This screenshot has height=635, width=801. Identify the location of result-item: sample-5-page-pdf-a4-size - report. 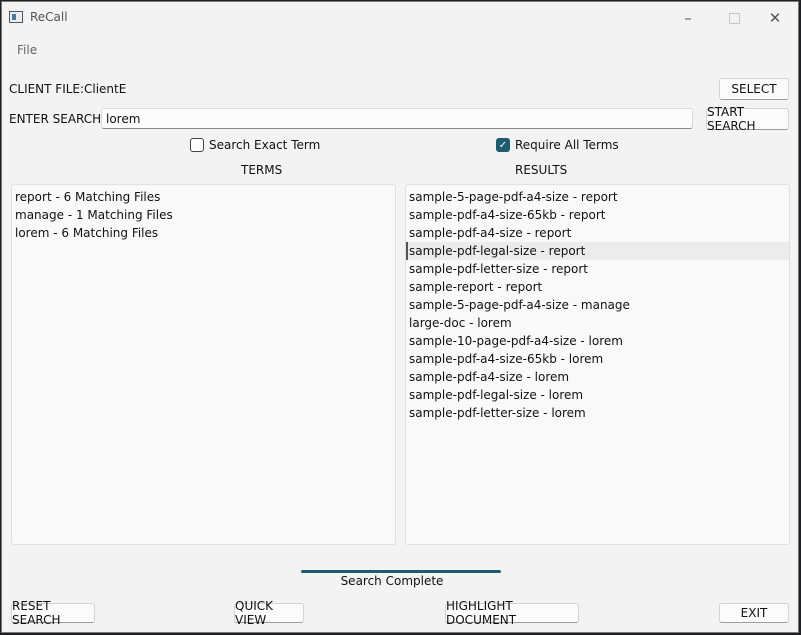
(597, 197).